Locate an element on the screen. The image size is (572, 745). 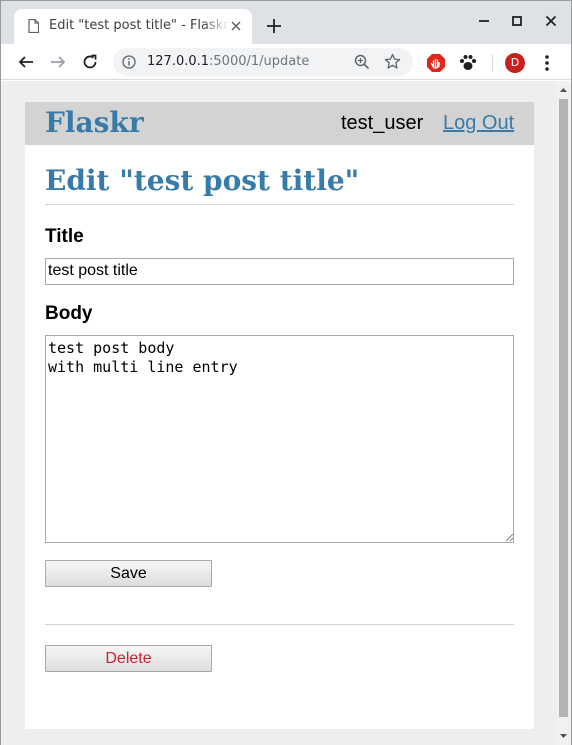
body-label: Body is located at coordinates (69, 313).